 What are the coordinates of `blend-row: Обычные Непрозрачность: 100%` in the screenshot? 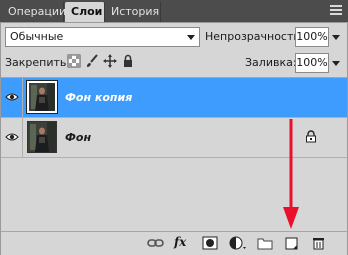 It's located at (174, 38).